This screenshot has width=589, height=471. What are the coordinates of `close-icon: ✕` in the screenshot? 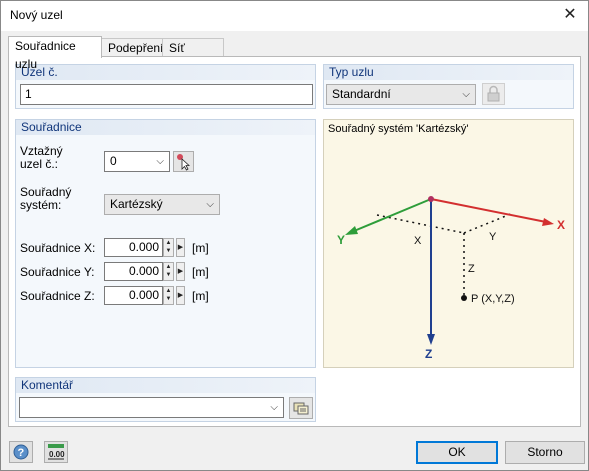 It's located at (570, 14).